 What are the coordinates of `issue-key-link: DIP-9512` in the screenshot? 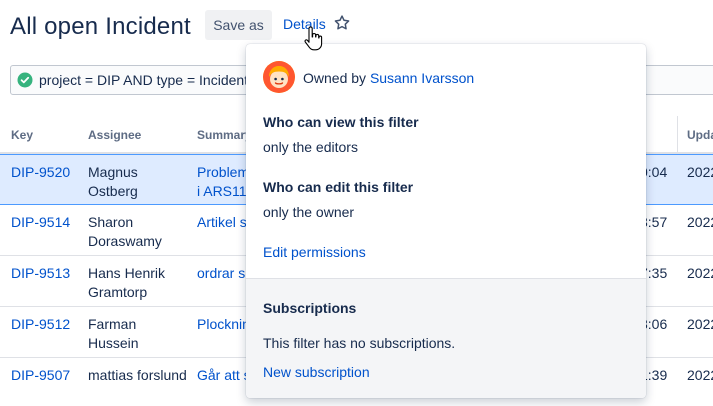 It's located at (40, 324).